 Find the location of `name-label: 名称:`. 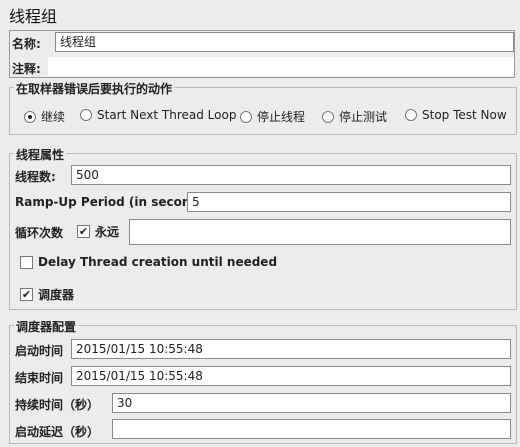

name-label: 名称: is located at coordinates (26, 44).